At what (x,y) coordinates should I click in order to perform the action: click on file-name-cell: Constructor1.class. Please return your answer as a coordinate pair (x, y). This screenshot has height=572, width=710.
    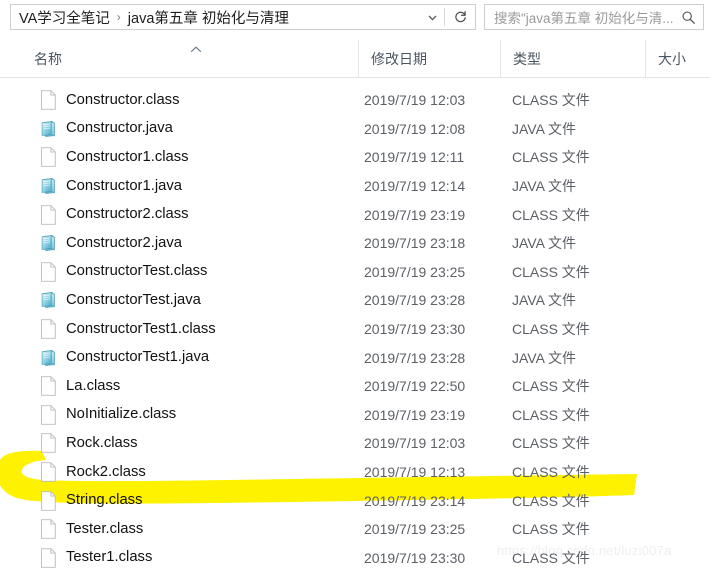
    Looking at the image, I should click on (114, 157).